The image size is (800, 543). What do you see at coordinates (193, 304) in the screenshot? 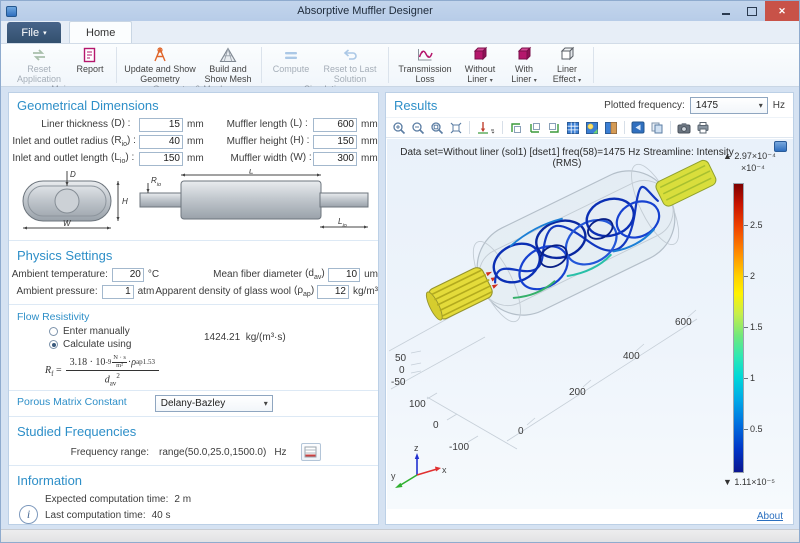
I see `section-divider` at bounding box center [193, 304].